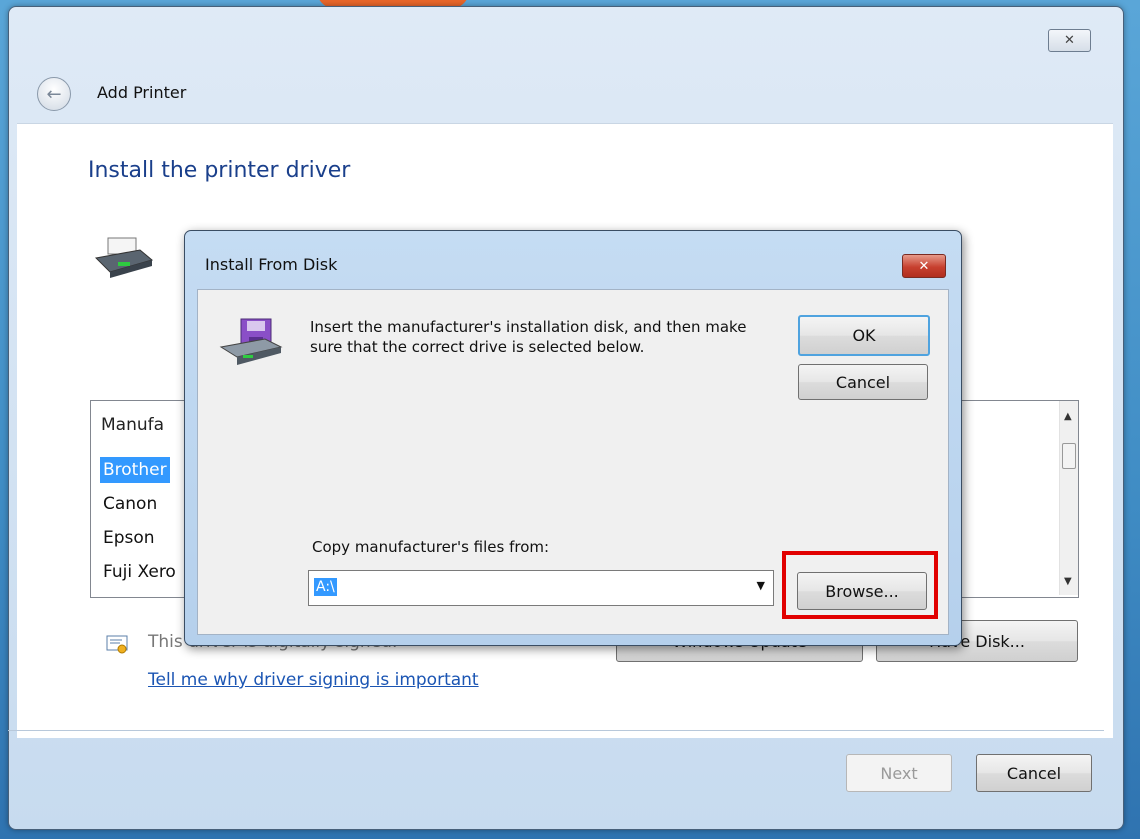 The image size is (1140, 839). I want to click on ok-button: OK, so click(864, 335).